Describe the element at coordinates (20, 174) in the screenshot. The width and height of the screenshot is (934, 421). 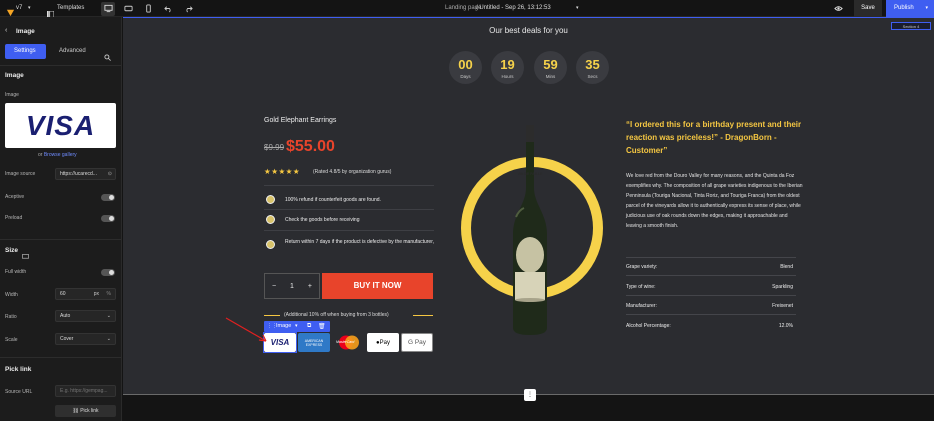
I see `image-source-label: Image source` at that location.